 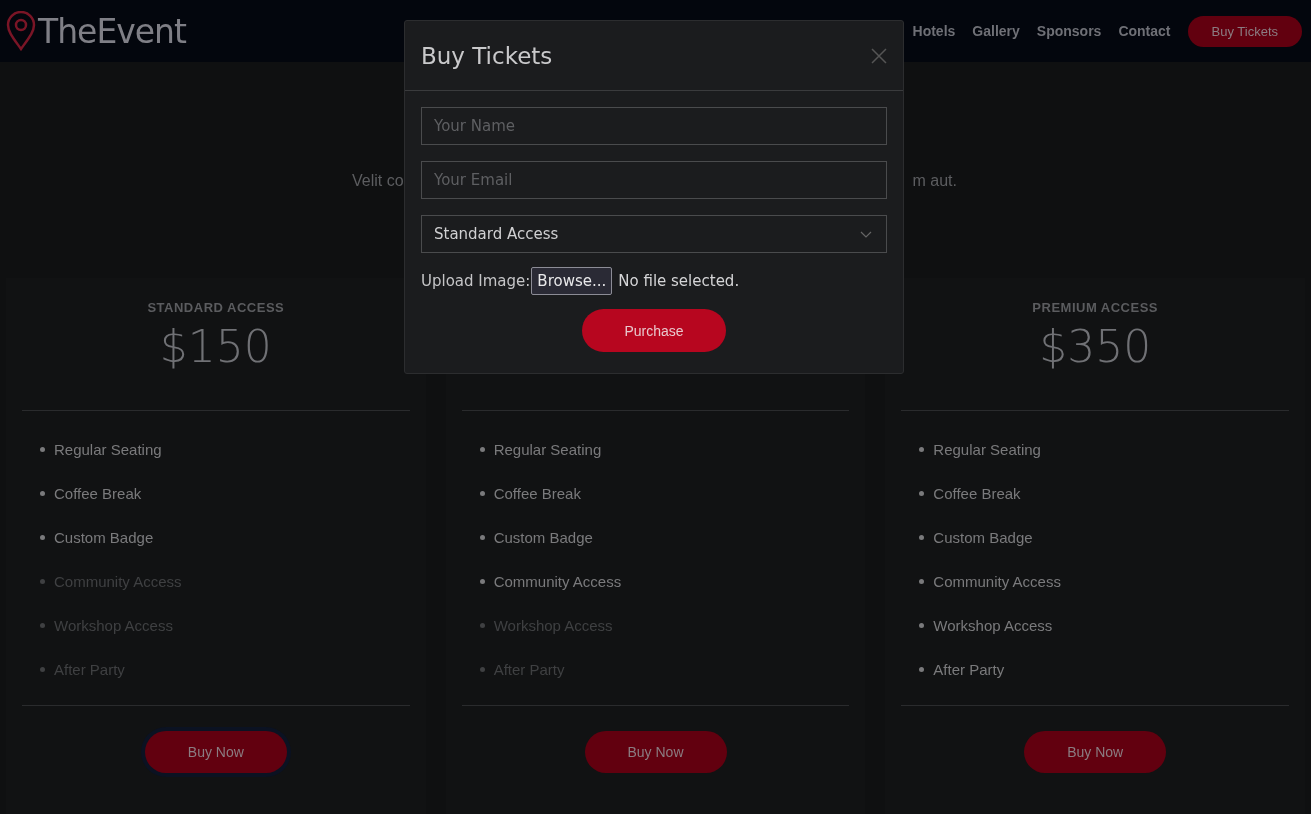 I want to click on plan-title: STANDARD ACCESS, so click(x=216, y=307).